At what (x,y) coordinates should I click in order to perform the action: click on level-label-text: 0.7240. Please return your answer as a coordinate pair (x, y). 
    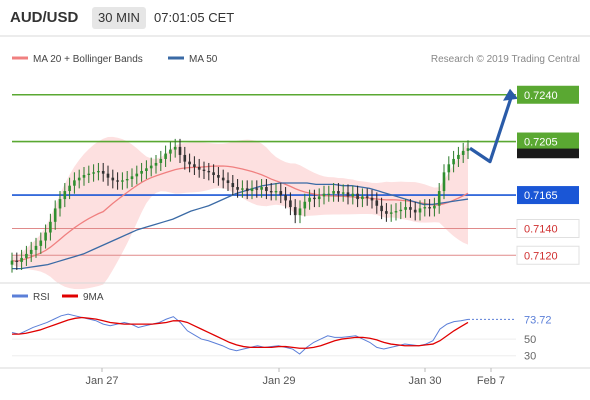
    Looking at the image, I should click on (541, 96).